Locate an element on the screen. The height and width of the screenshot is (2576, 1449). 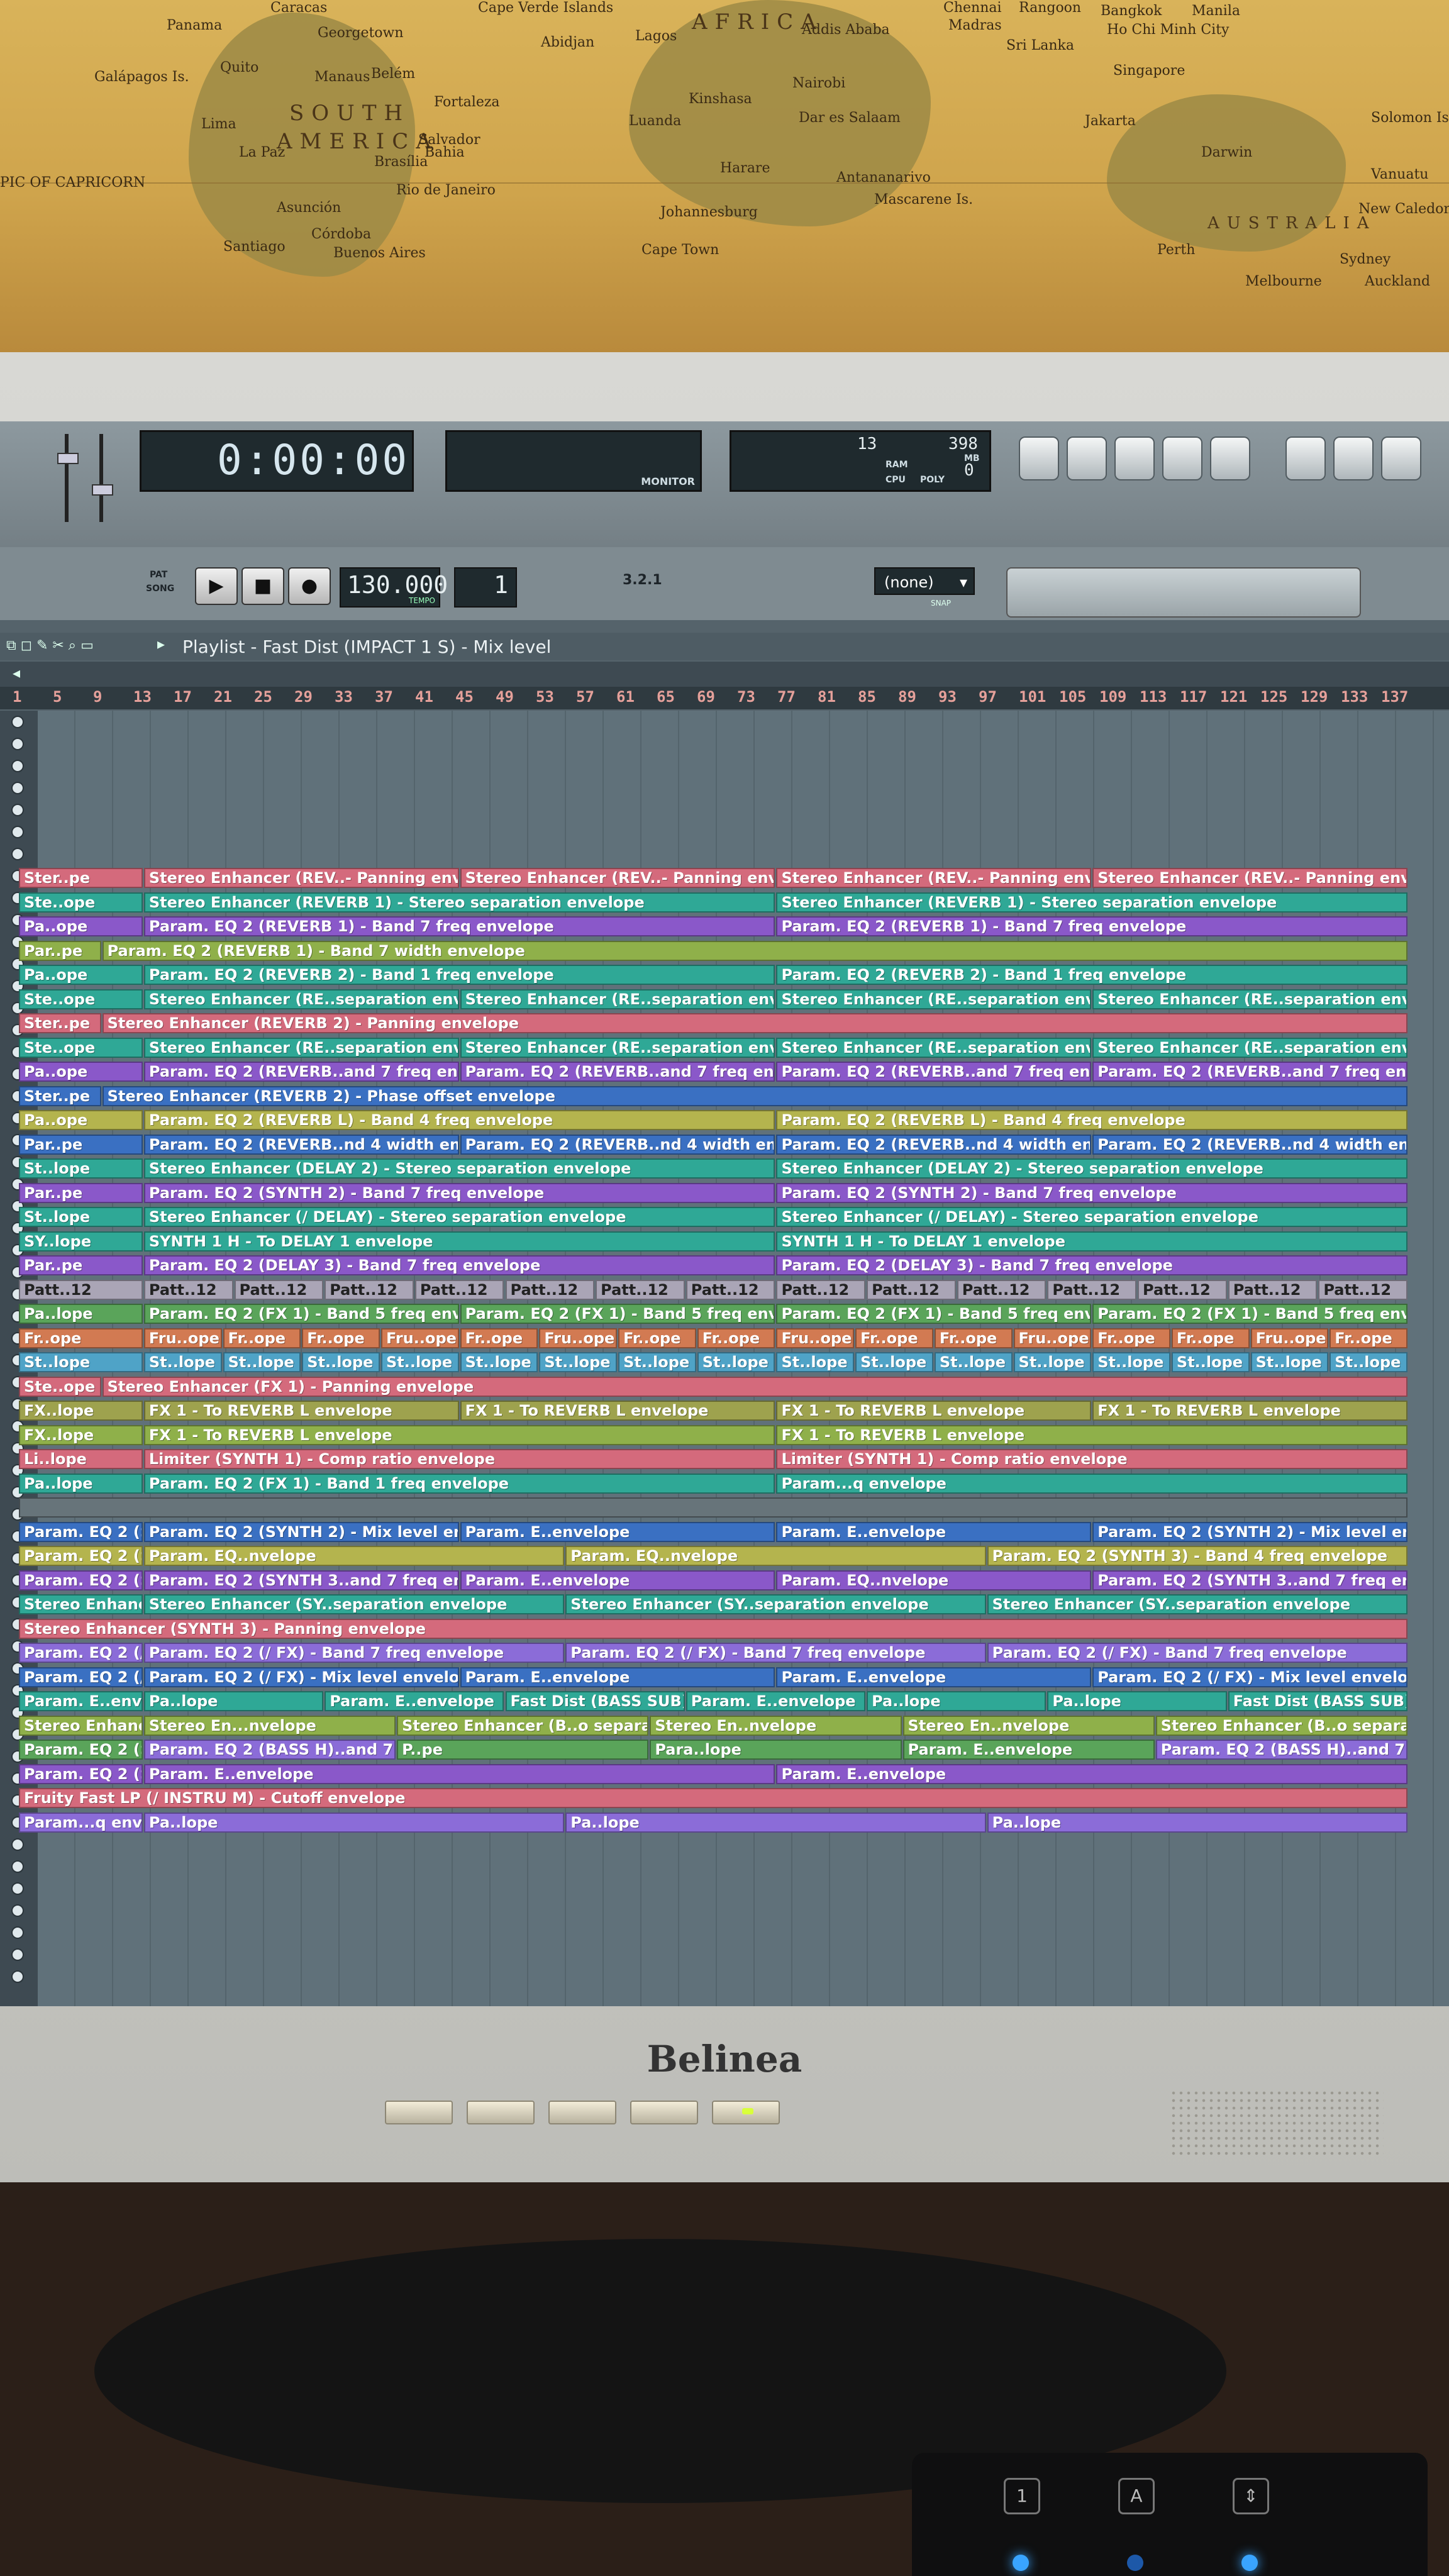
channel-rack-button is located at coordinates (1134, 458).